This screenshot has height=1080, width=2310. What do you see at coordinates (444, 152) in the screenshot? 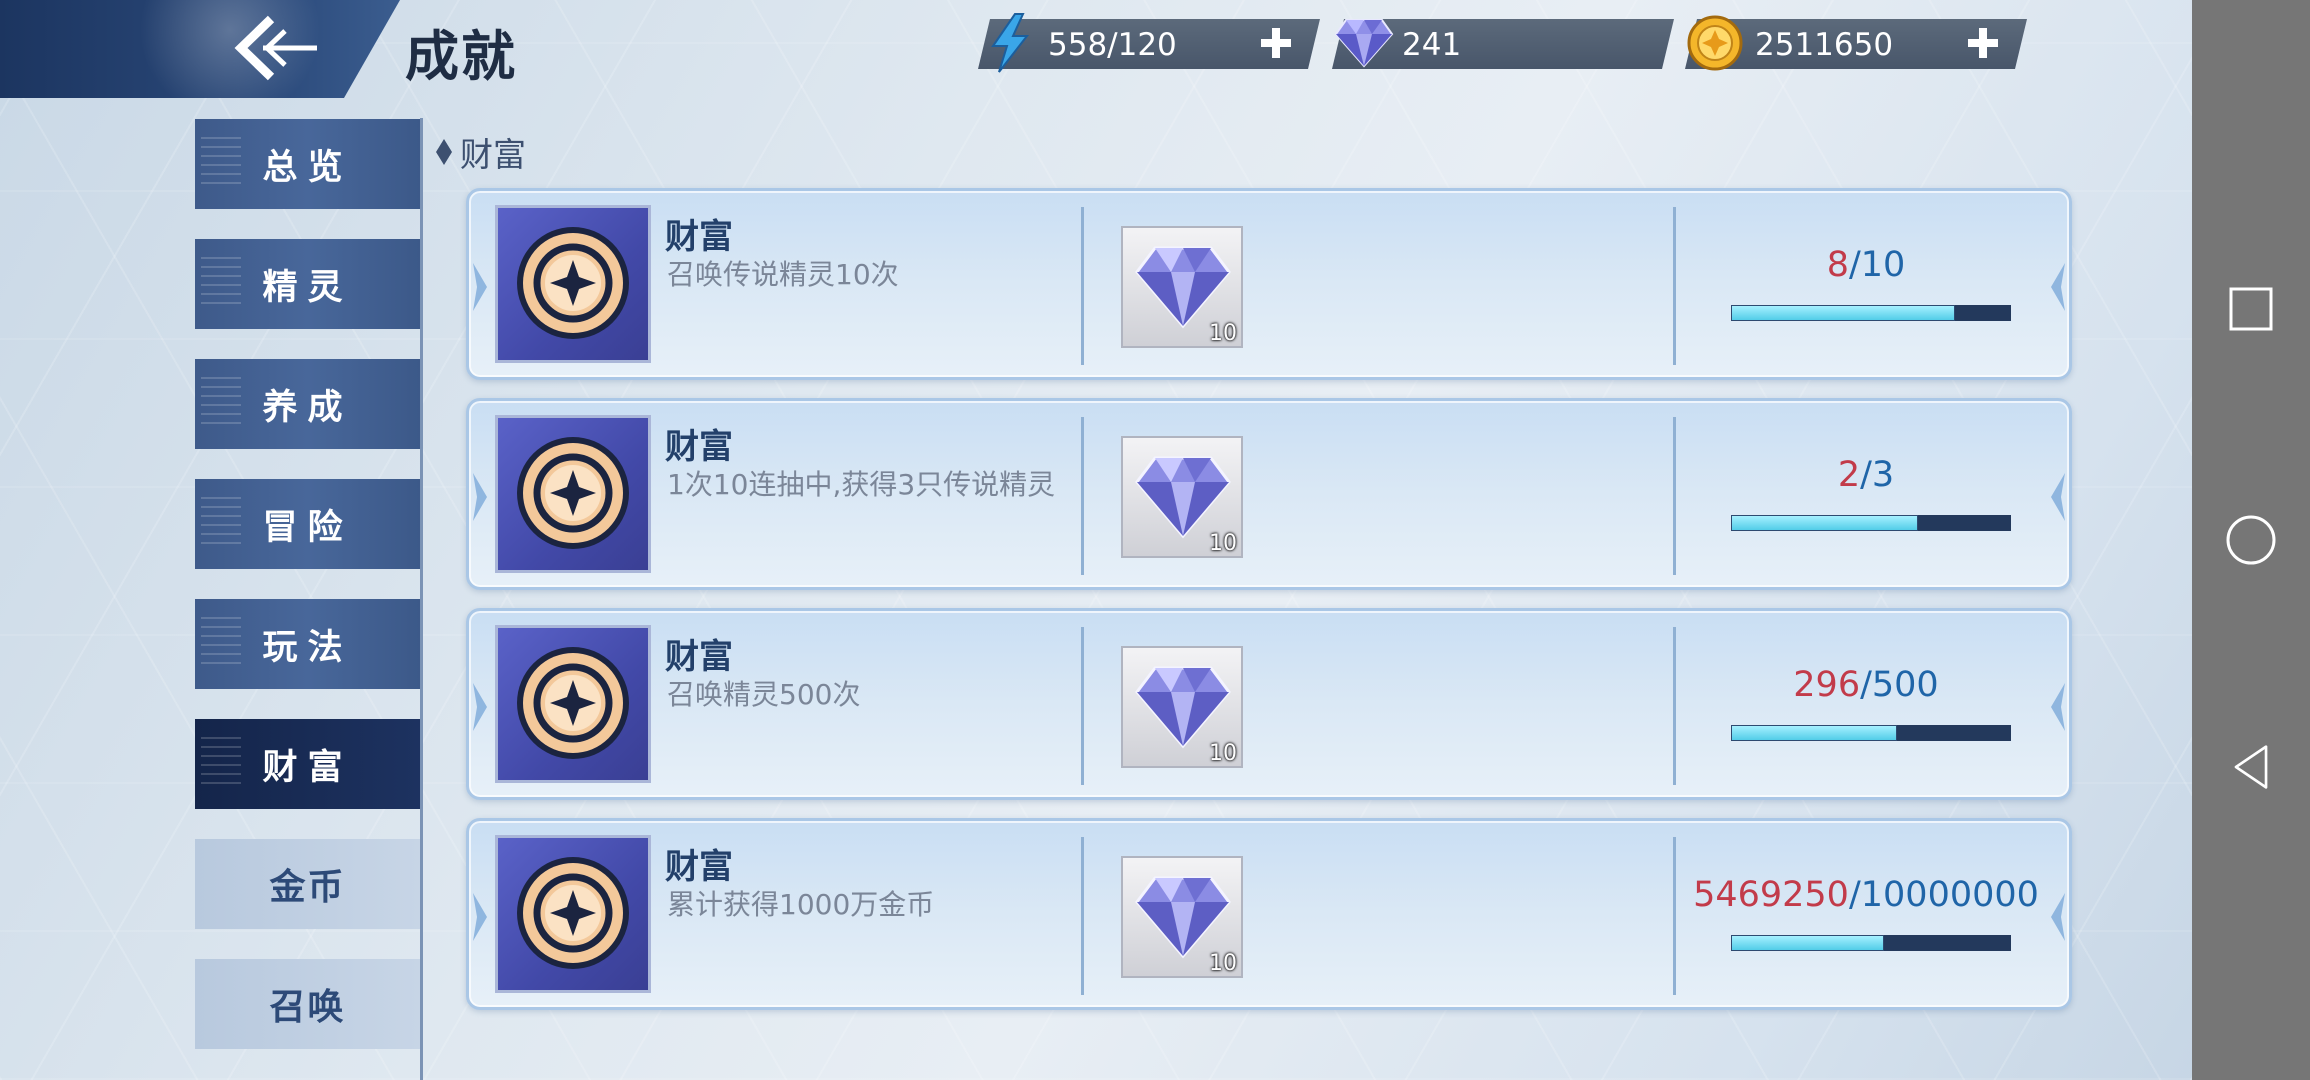
I see `diamond-bullet-icon` at bounding box center [444, 152].